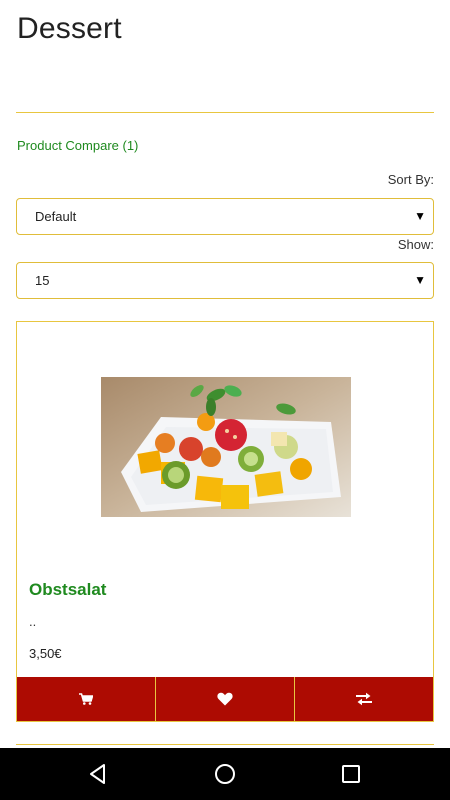  What do you see at coordinates (56, 216) in the screenshot?
I see `sort-by-value: Default` at bounding box center [56, 216].